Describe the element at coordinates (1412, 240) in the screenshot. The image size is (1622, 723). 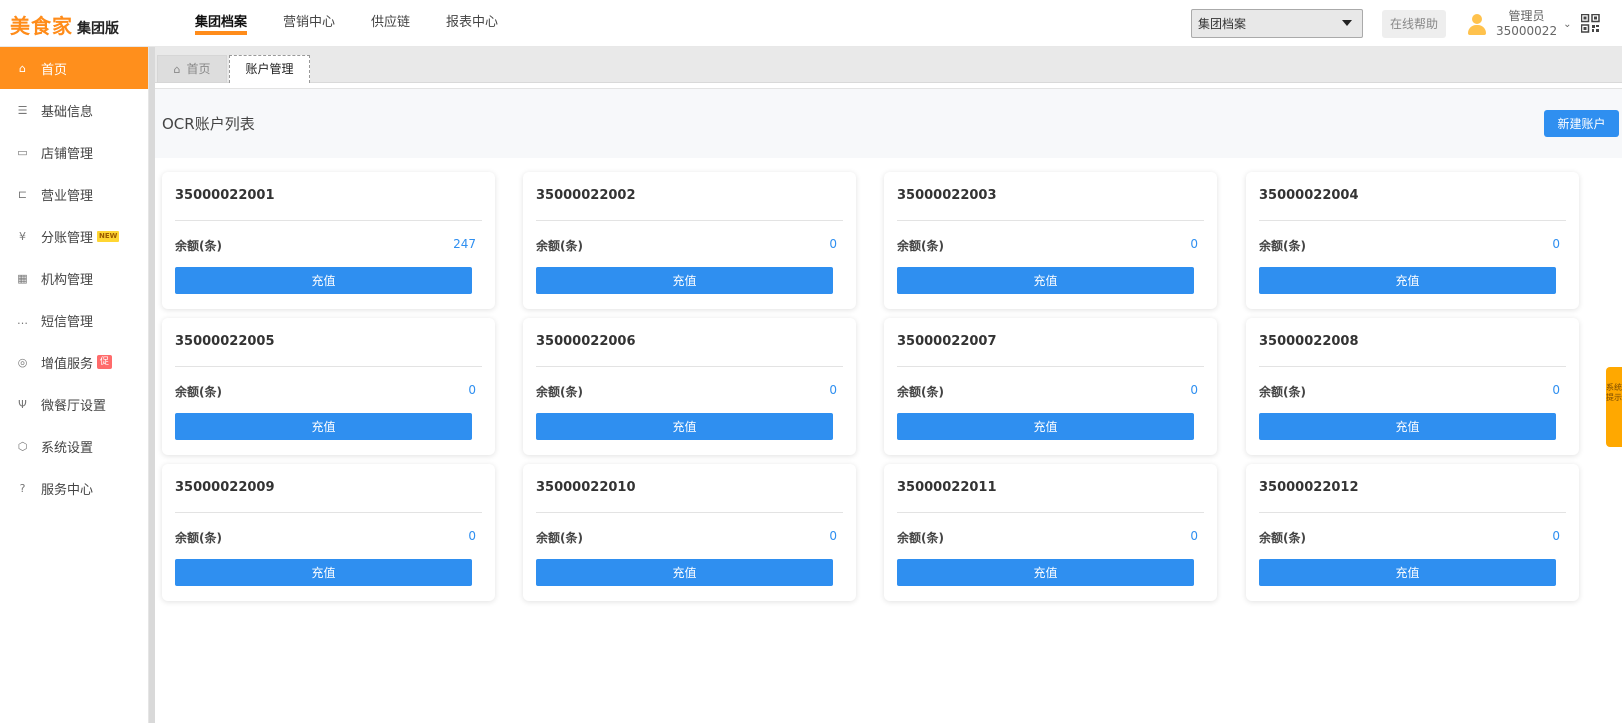
I see `account-card: 35000022004 余额(条) 0 充值` at that location.